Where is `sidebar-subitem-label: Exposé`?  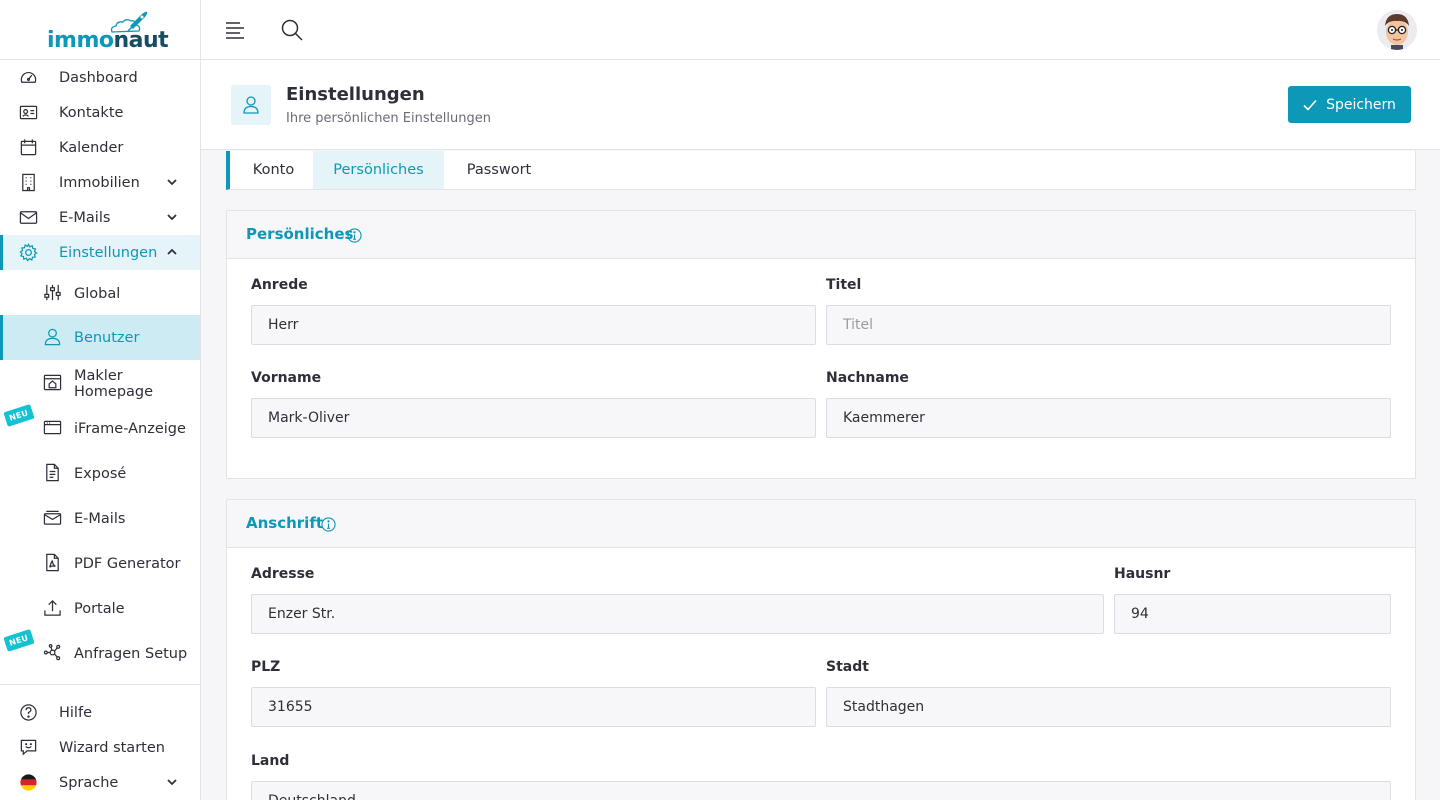 sidebar-subitem-label: Exposé is located at coordinates (100, 473).